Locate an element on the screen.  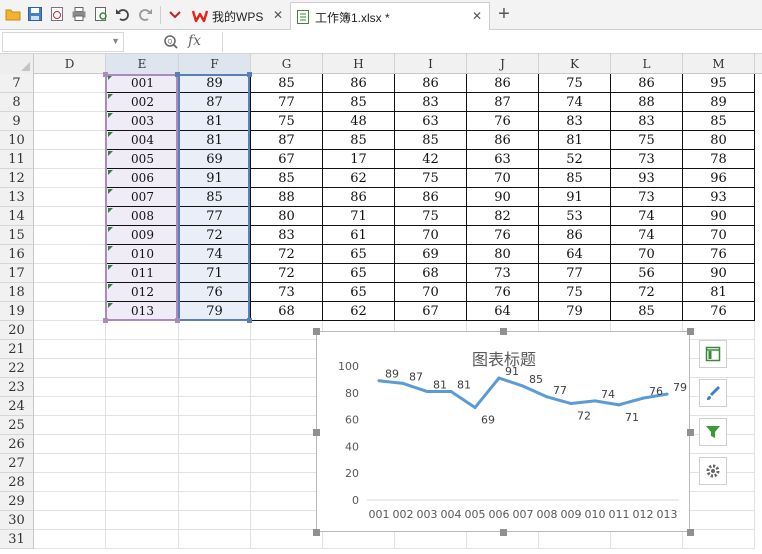
column-header-k: K is located at coordinates (575, 64).